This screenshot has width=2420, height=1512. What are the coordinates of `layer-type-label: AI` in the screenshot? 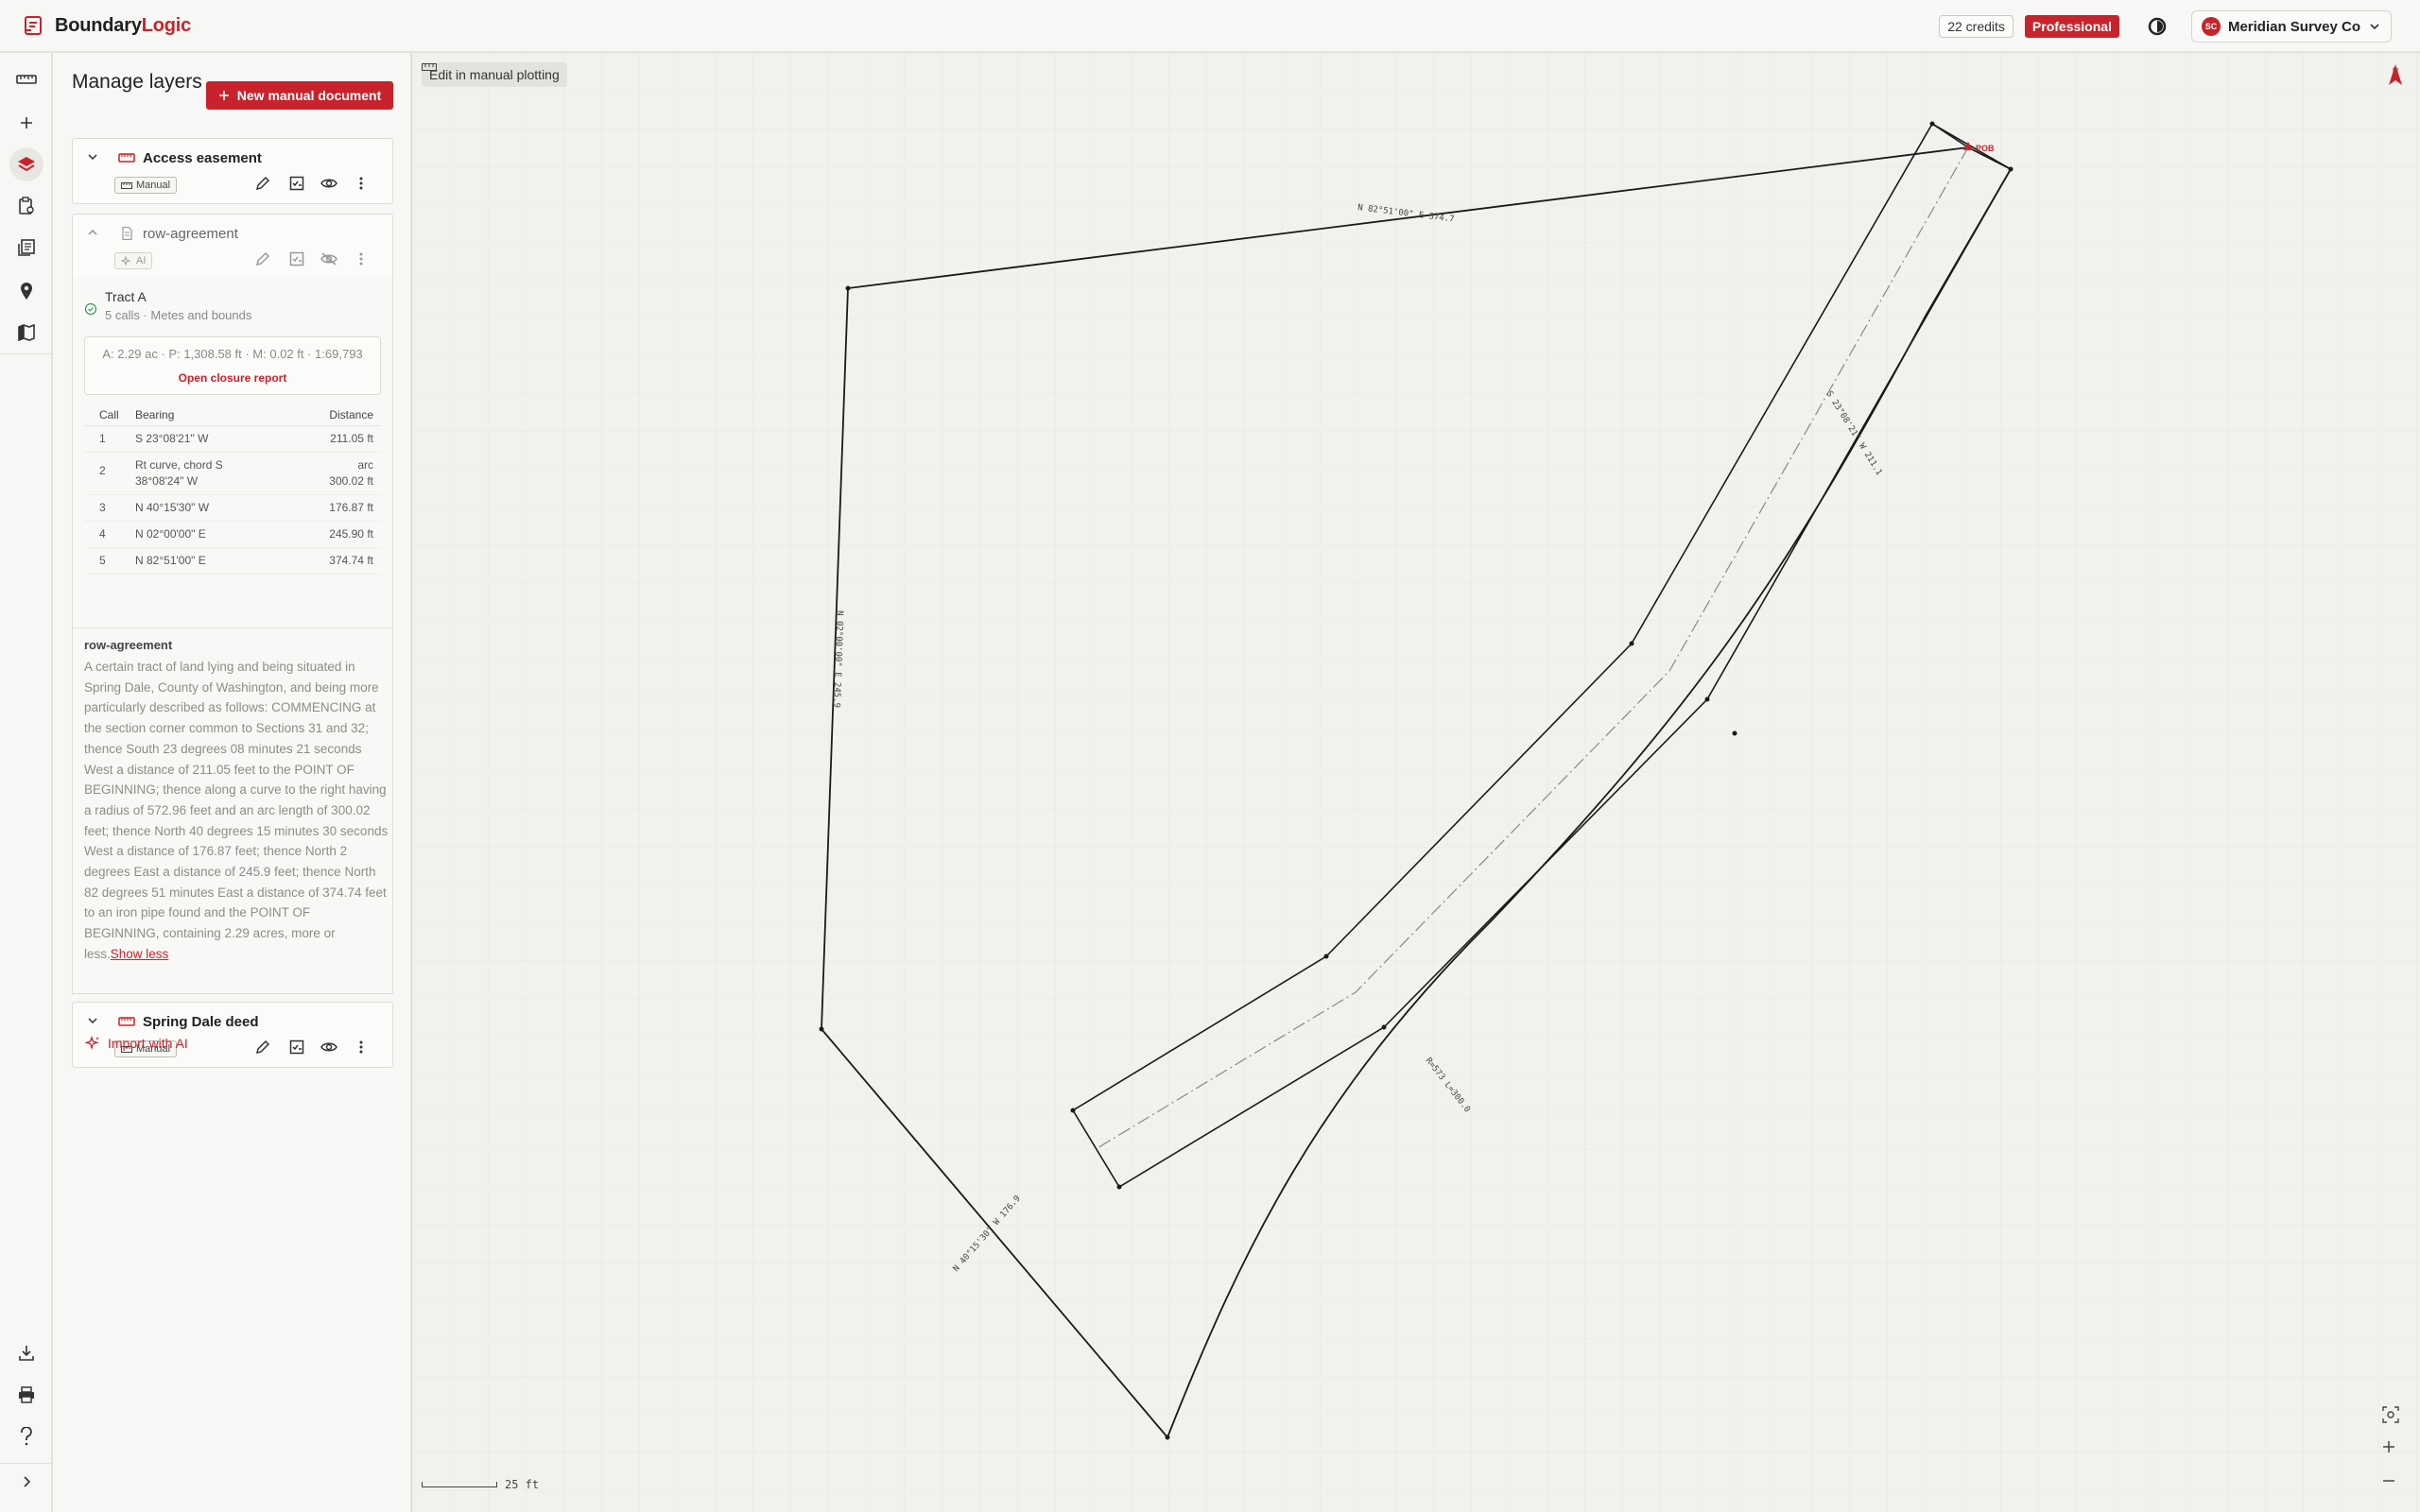 It's located at (141, 260).